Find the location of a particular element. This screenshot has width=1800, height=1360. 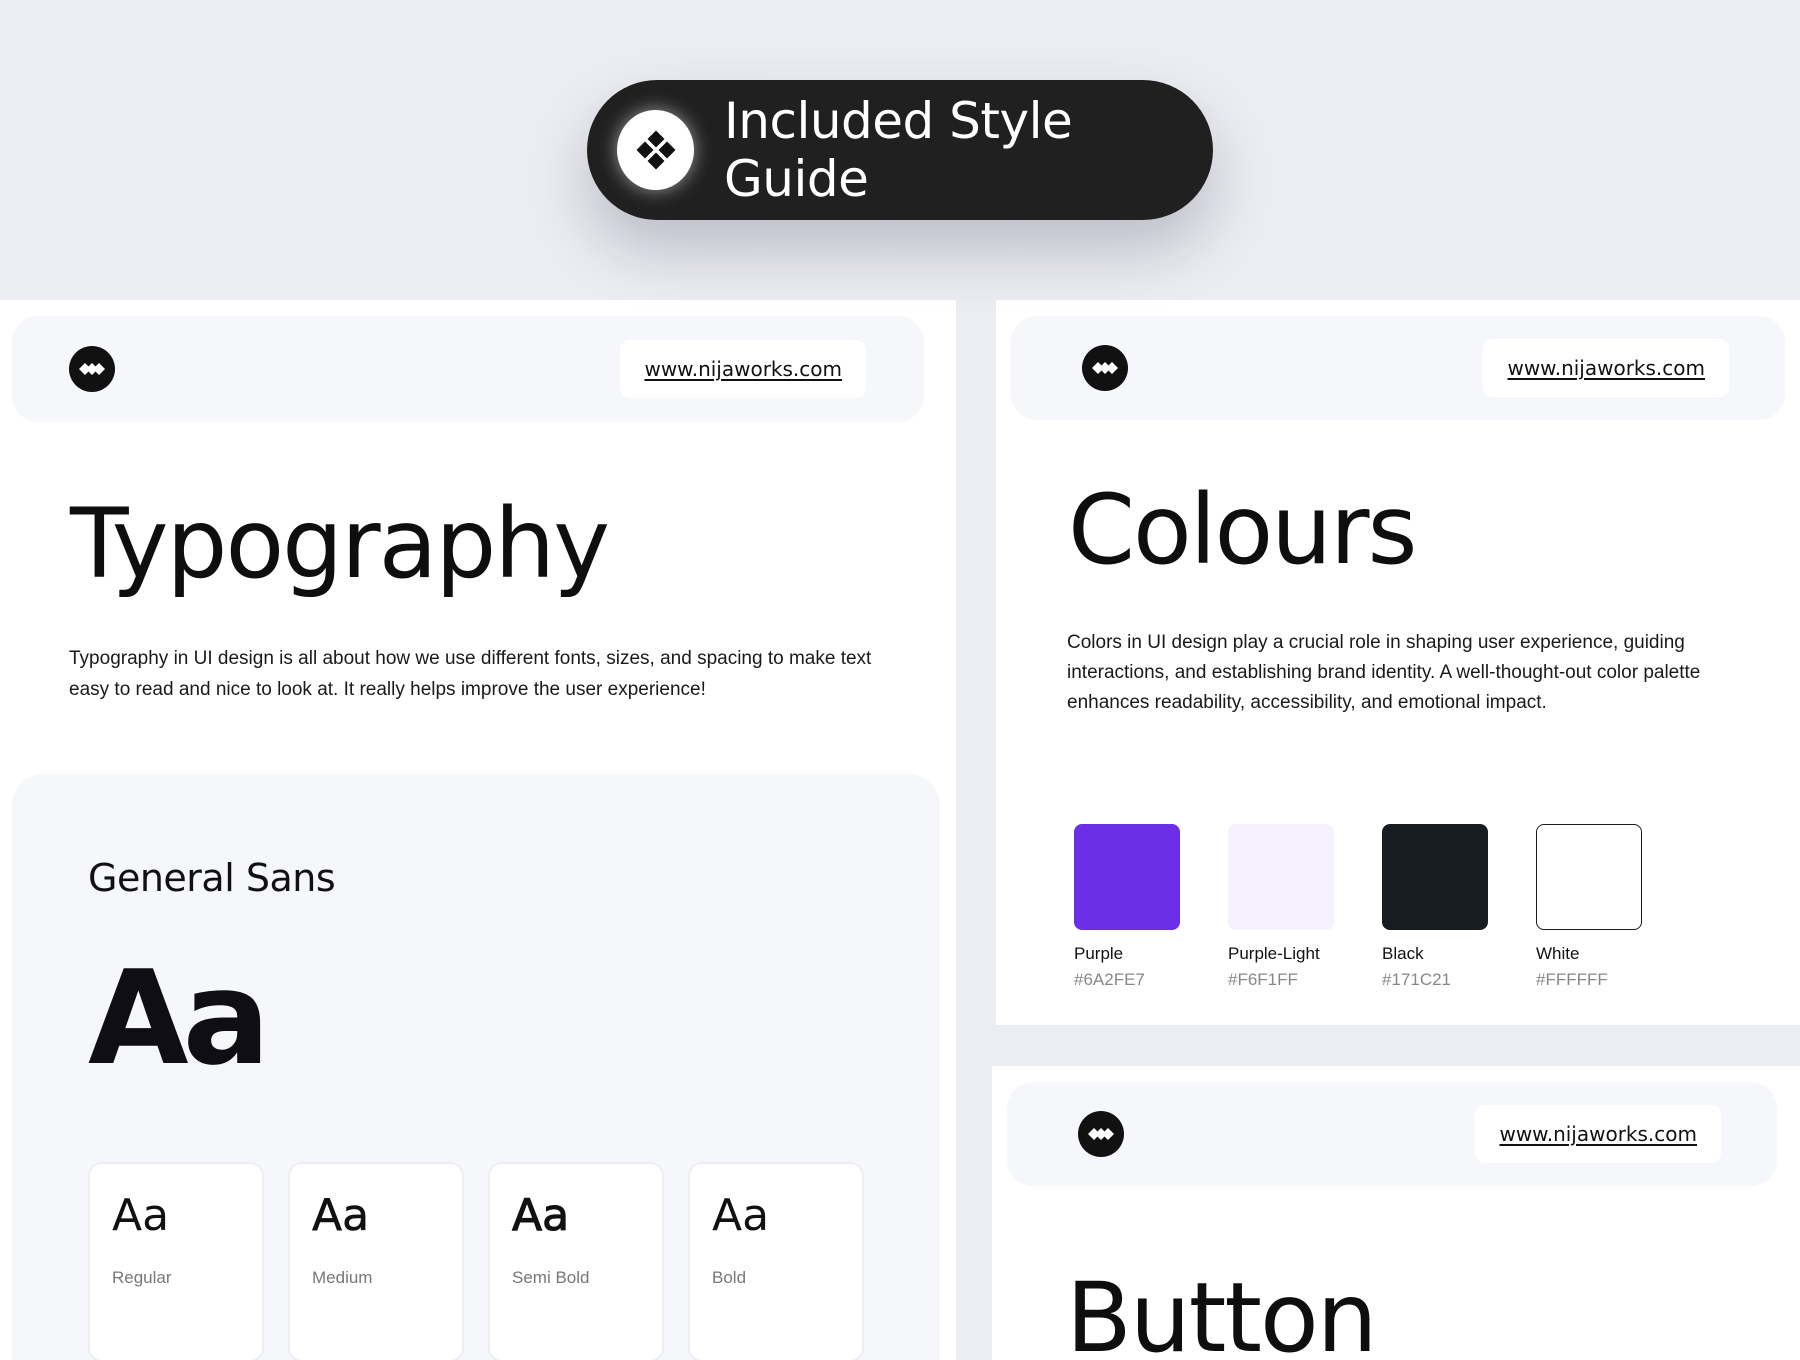

weight-label: Bold is located at coordinates (729, 1277).